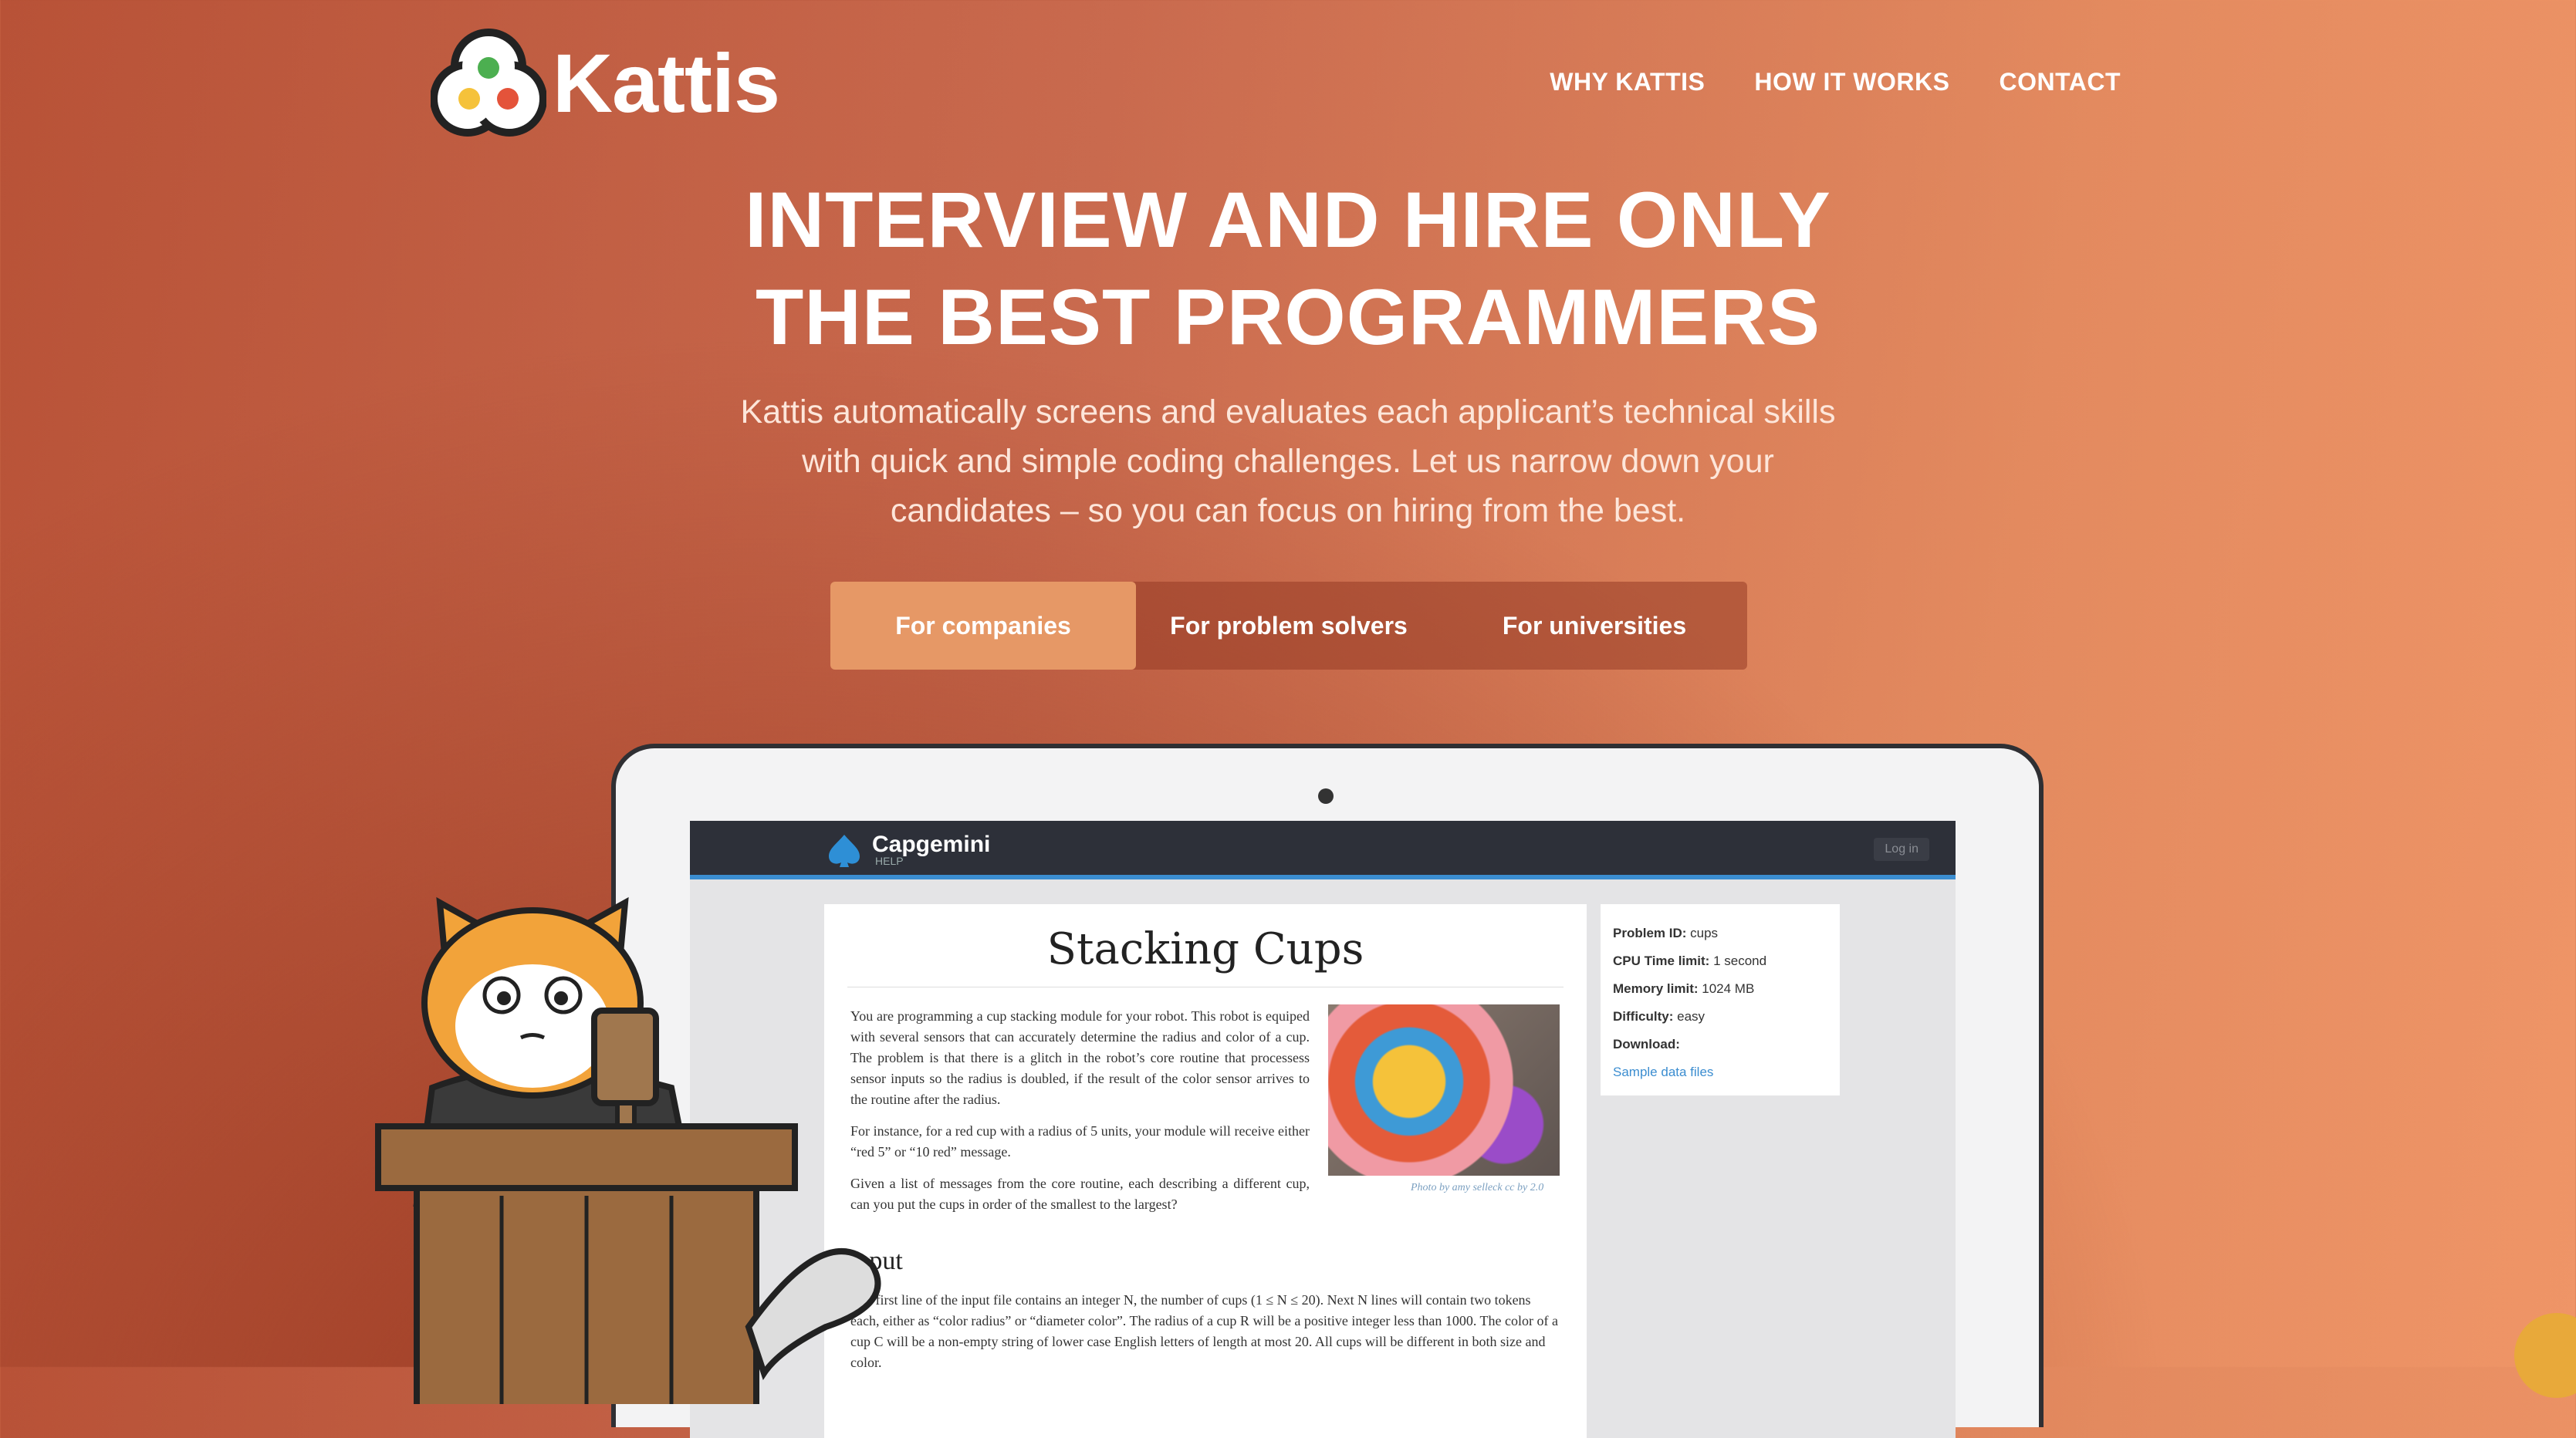 Image resolution: width=2576 pixels, height=1438 pixels. Describe the element at coordinates (628, 1150) in the screenshot. I see `judge-cat-mascot` at that location.